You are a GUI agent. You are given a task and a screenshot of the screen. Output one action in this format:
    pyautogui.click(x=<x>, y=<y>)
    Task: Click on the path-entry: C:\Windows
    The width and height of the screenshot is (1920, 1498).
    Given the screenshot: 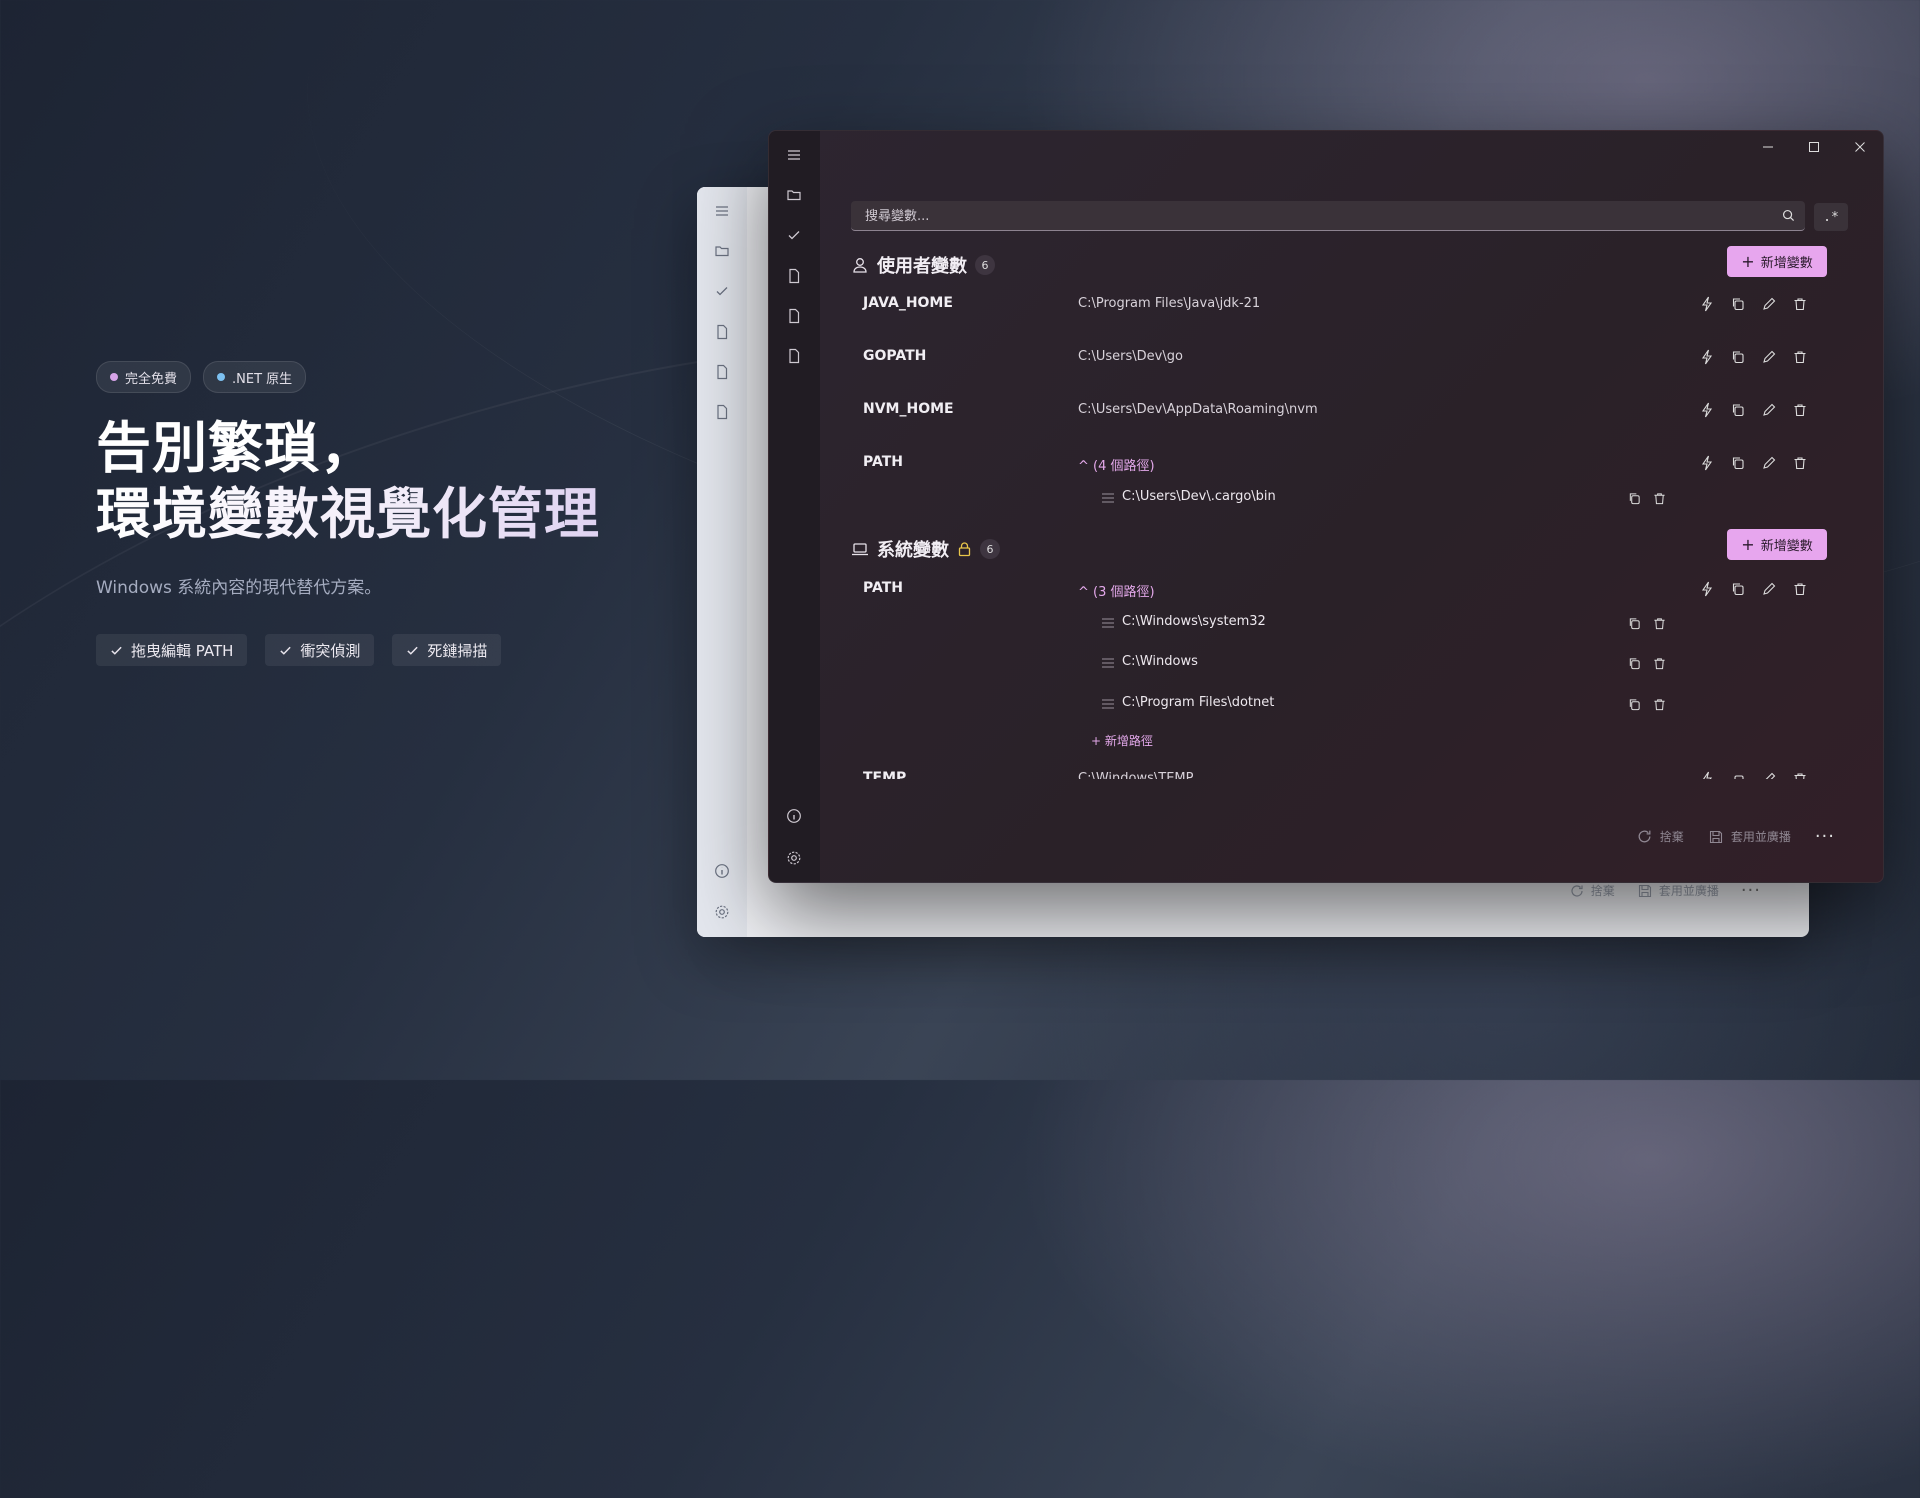 What is the action you would take?
    pyautogui.click(x=1326, y=664)
    